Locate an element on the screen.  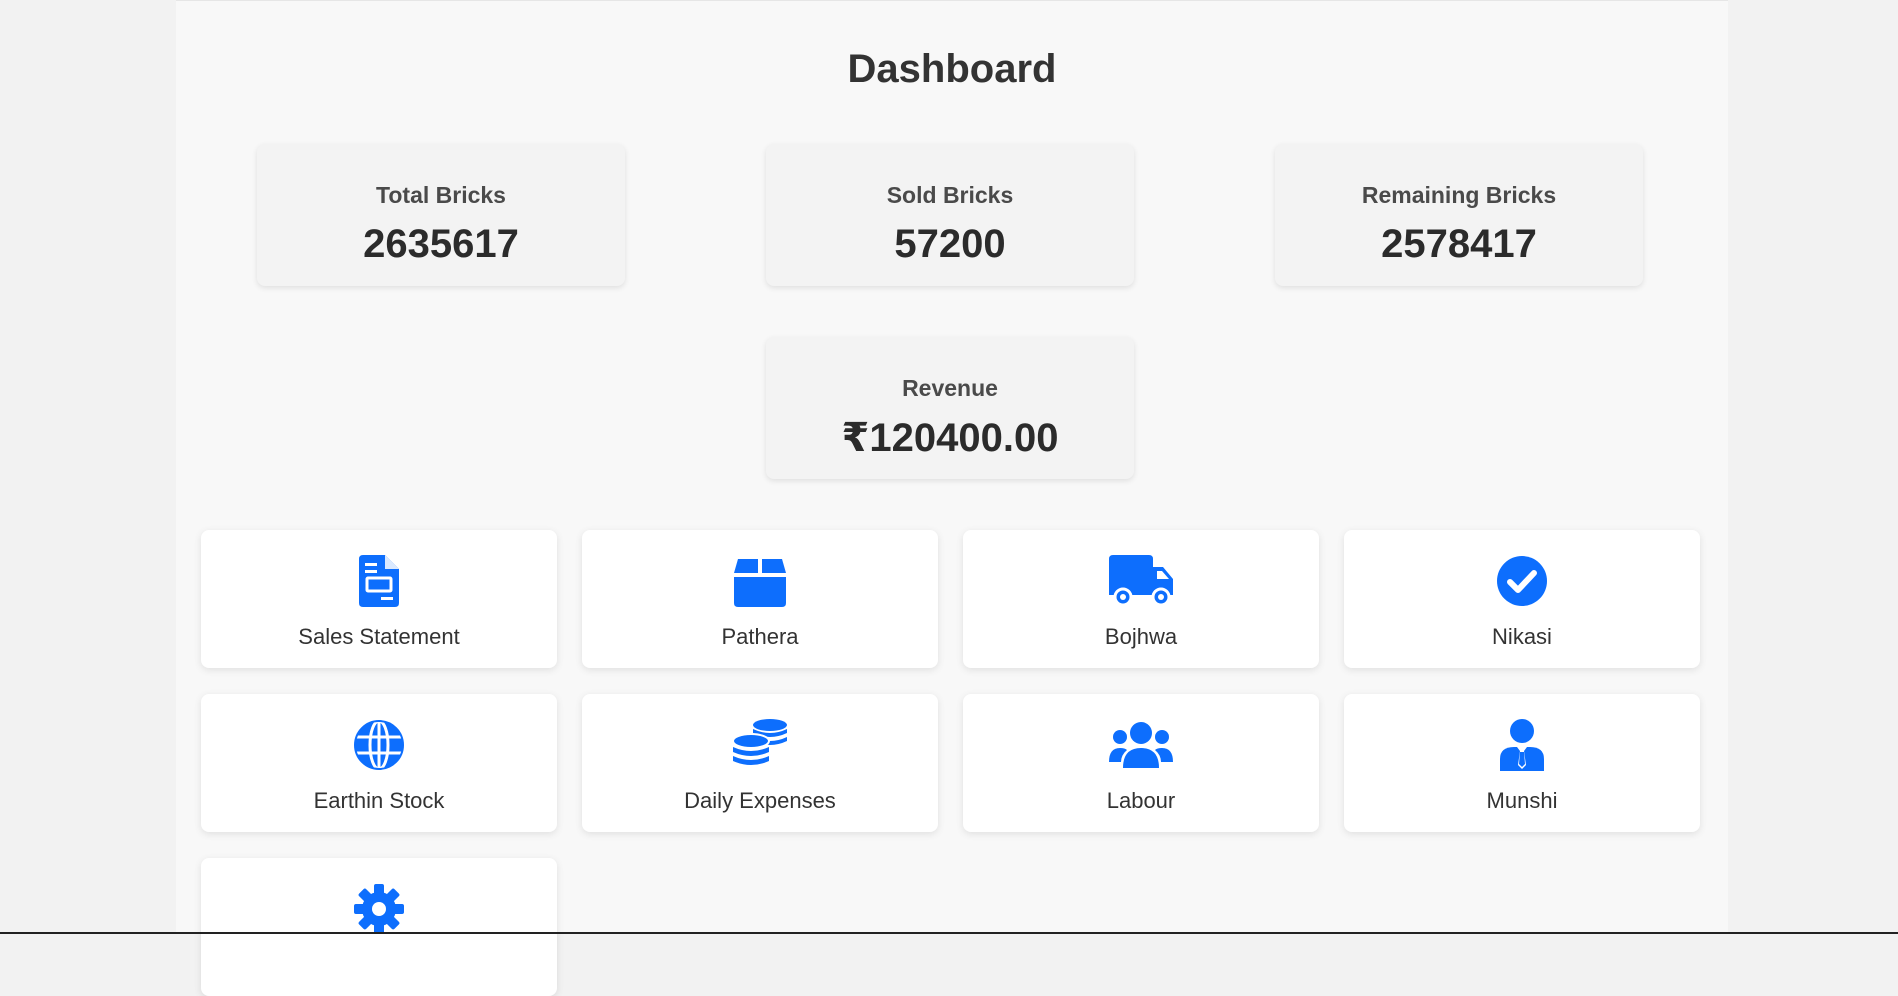
tile-settings is located at coordinates (379, 927).